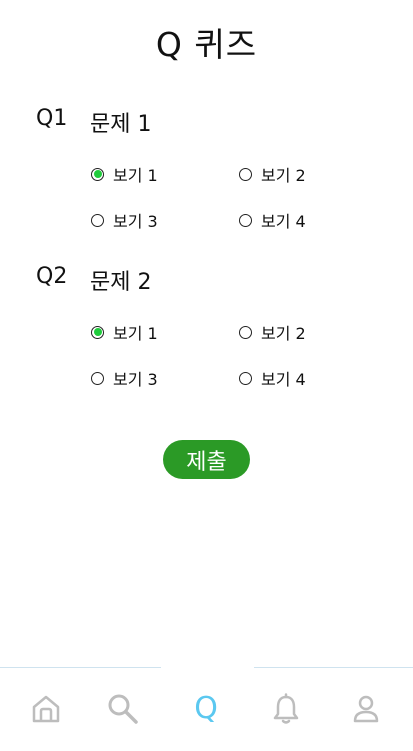  What do you see at coordinates (121, 282) in the screenshot?
I see `question-text: 문제 2` at bounding box center [121, 282].